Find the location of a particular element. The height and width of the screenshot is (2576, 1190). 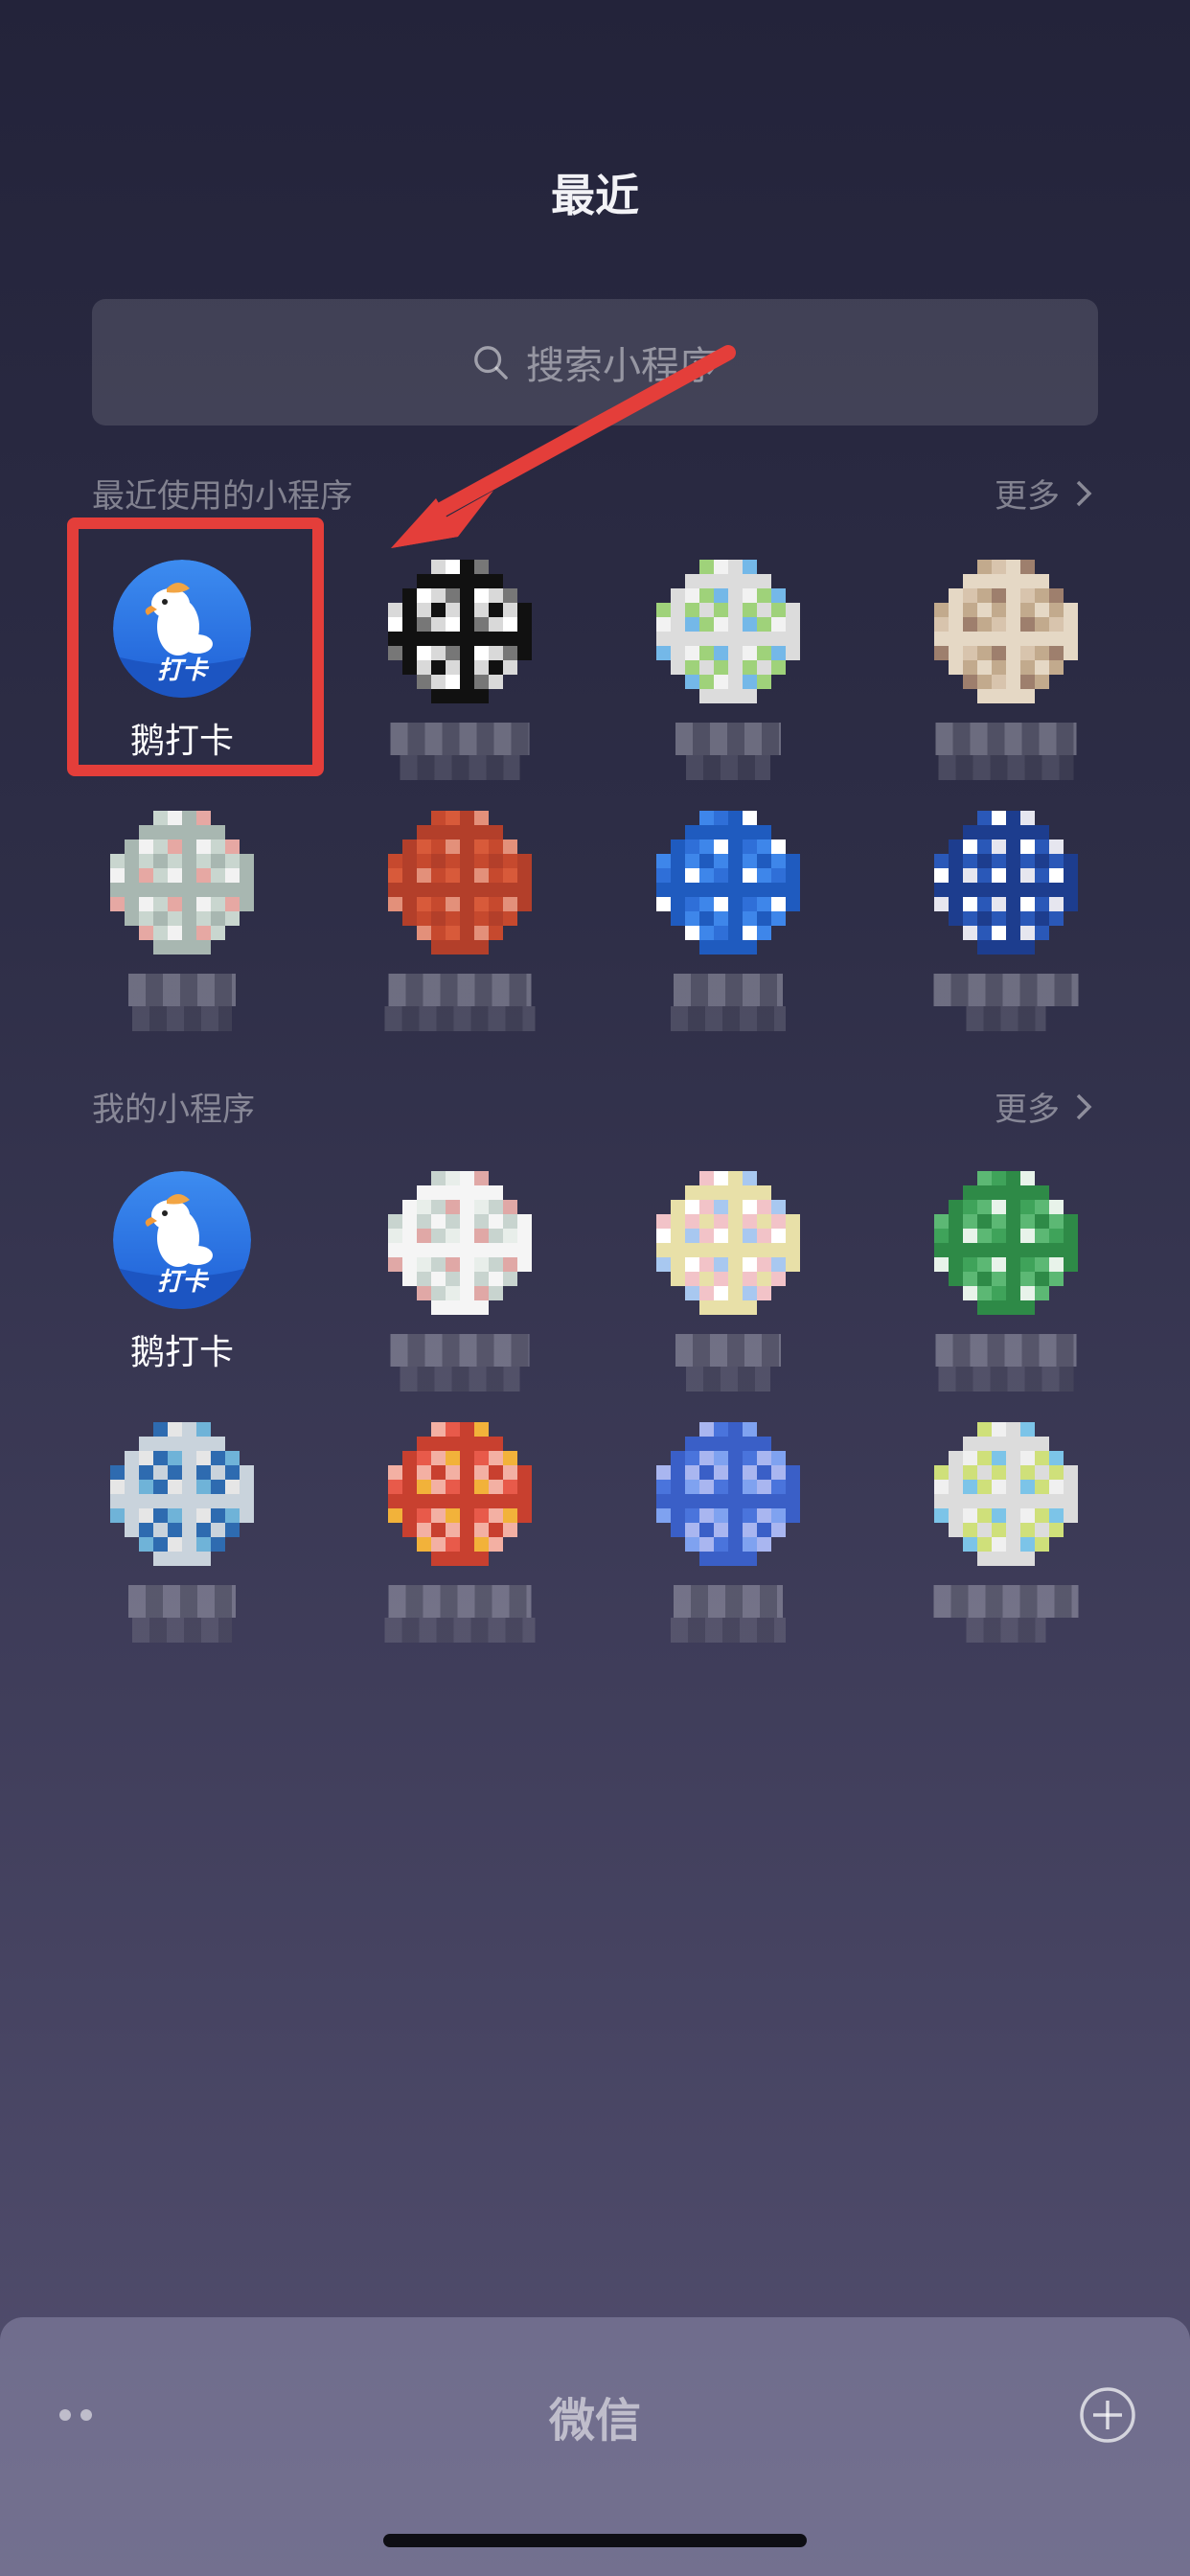

goose-app-icon: 打卡 is located at coordinates (182, 1240).